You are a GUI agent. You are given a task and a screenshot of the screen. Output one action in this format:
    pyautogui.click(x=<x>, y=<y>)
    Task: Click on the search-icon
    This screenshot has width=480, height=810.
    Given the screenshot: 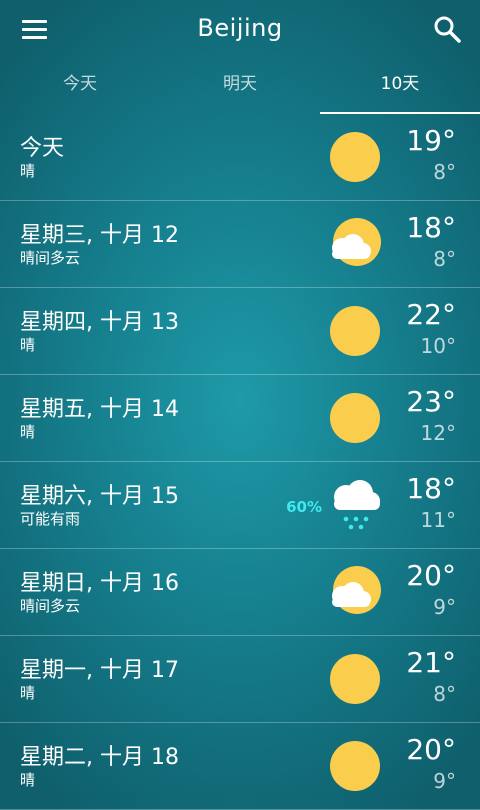 What is the action you would take?
    pyautogui.click(x=447, y=29)
    